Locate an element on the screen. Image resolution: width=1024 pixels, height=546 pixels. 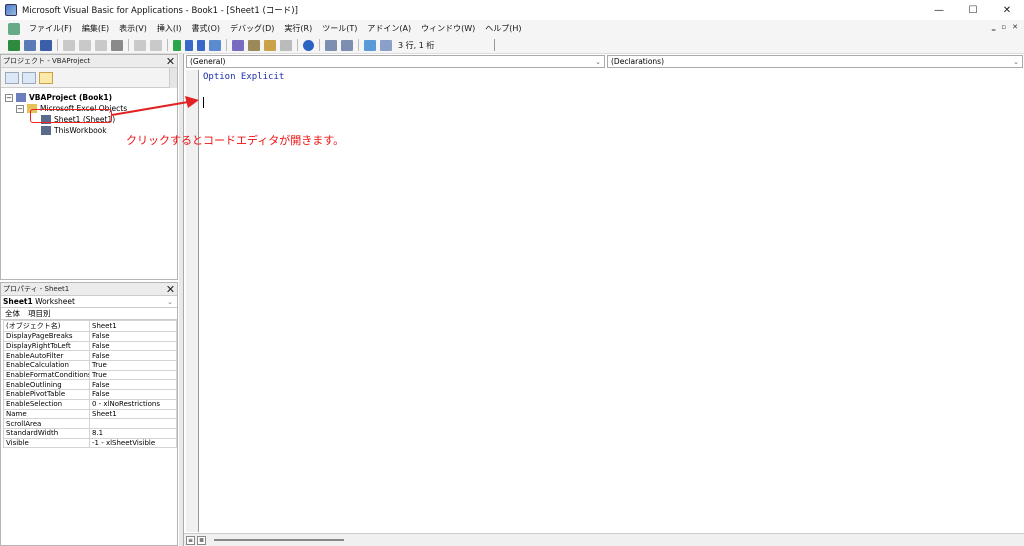
menu-run: 実行(R) is located at coordinates (298, 28).